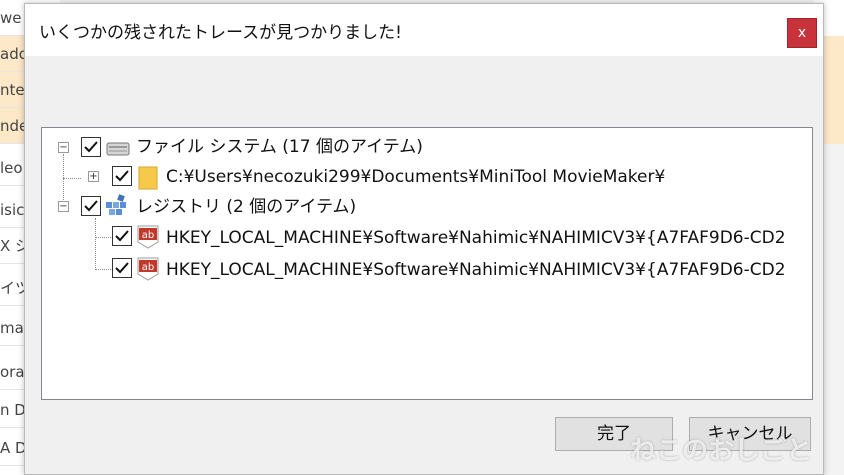 This screenshot has height=475, width=844. I want to click on folder-icon, so click(148, 178).